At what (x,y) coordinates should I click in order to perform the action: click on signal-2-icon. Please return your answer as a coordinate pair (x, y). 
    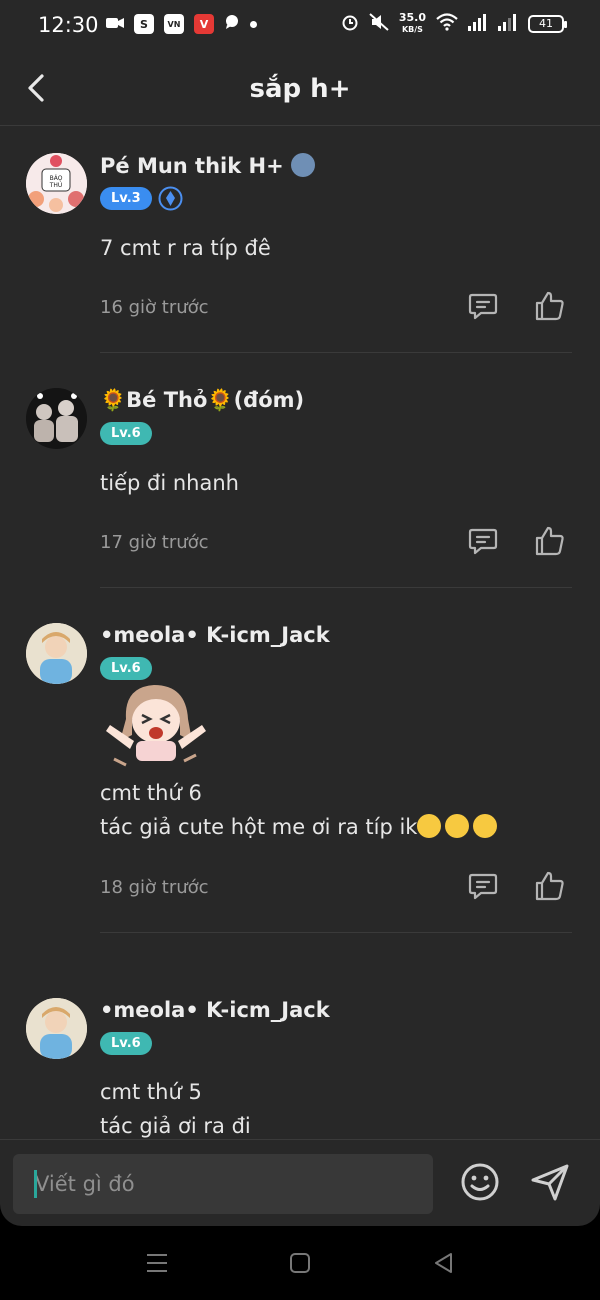
    Looking at the image, I should click on (508, 24).